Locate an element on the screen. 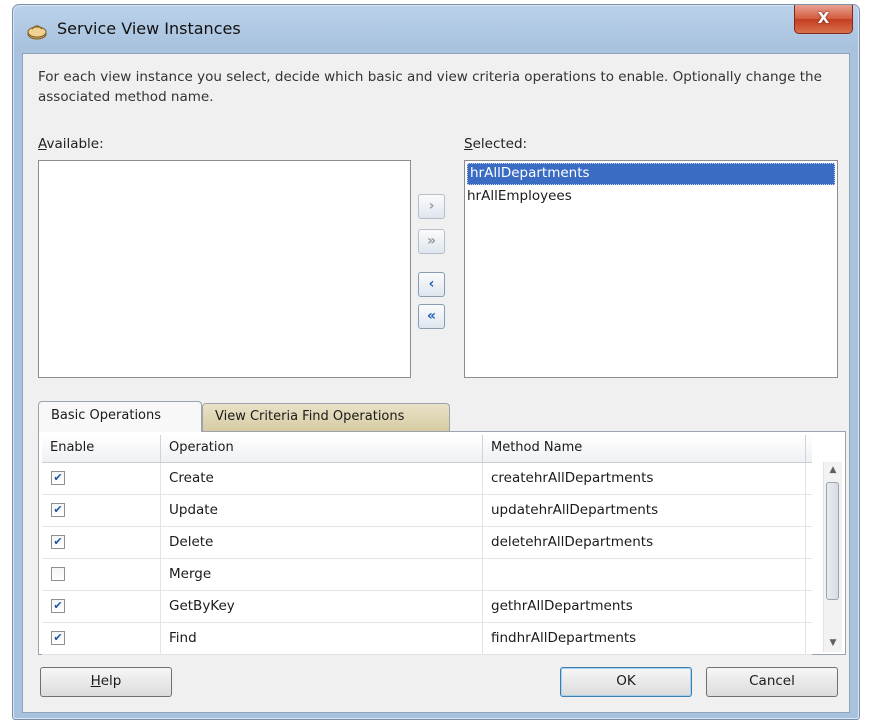  selected-list: hrAllDepartments hrAllEmployees is located at coordinates (651, 269).